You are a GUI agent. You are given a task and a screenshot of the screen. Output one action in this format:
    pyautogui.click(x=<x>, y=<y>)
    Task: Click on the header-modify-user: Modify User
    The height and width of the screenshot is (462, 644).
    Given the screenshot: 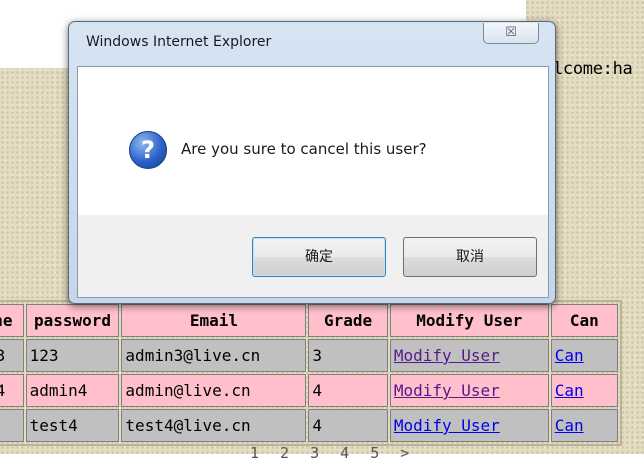 What is the action you would take?
    pyautogui.click(x=469, y=320)
    